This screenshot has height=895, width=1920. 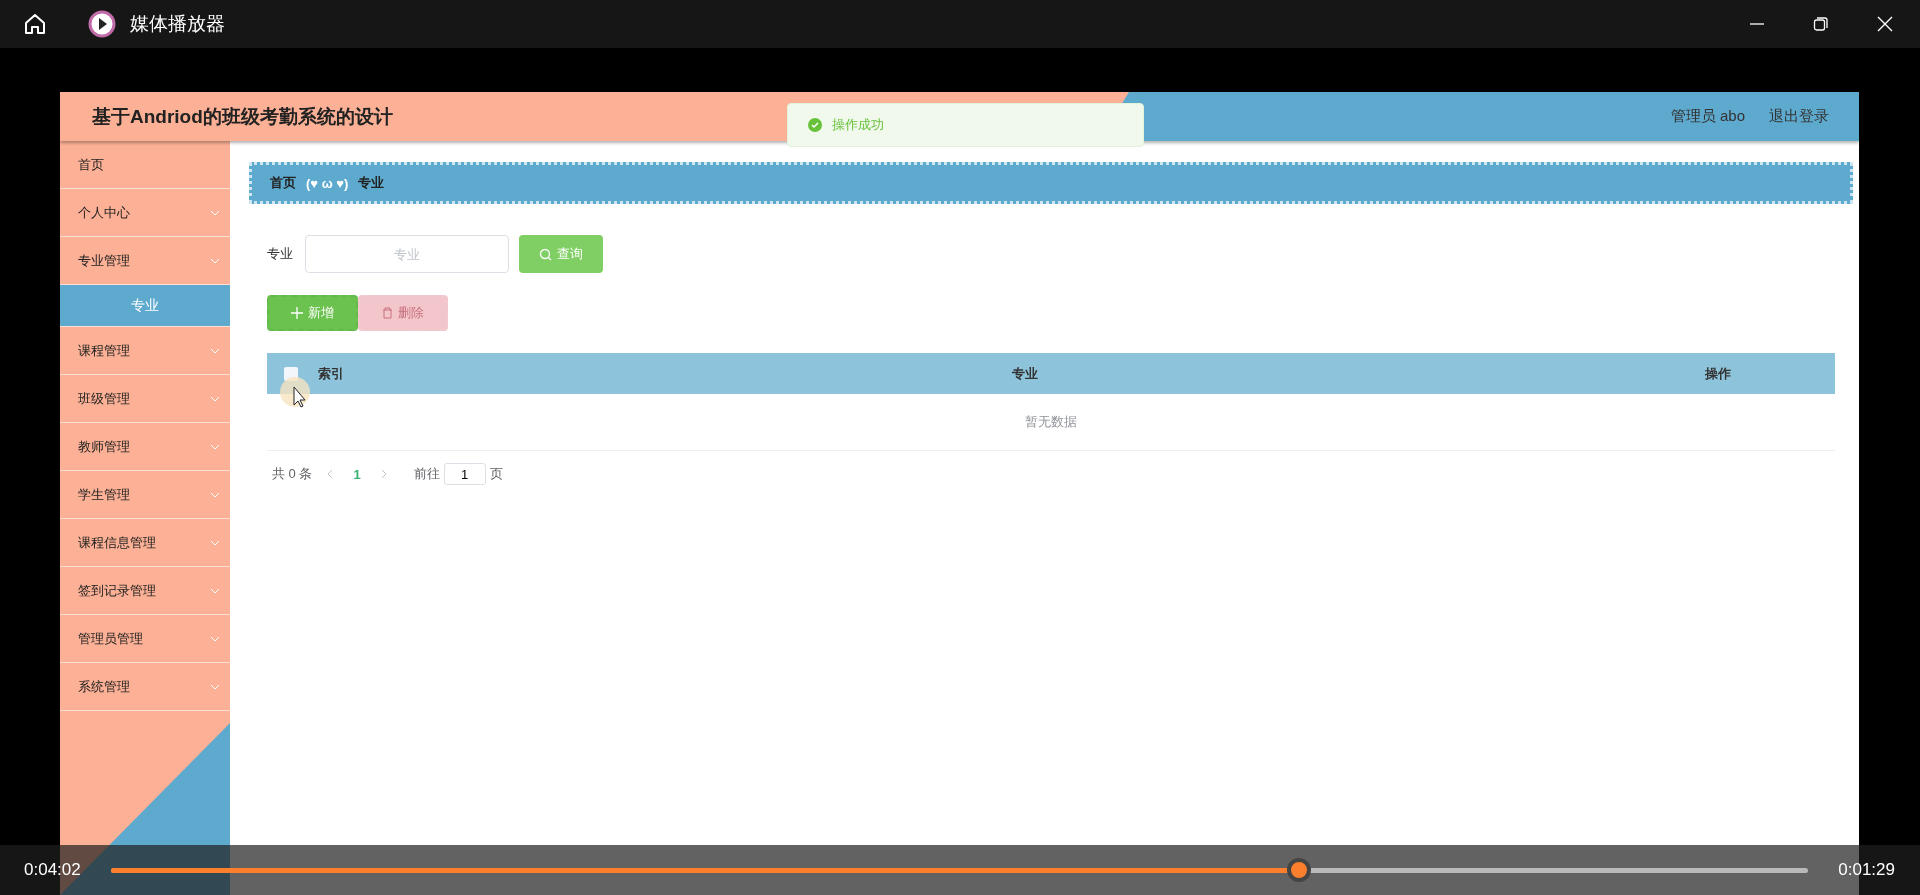 I want to click on restore-icon, so click(x=1821, y=24).